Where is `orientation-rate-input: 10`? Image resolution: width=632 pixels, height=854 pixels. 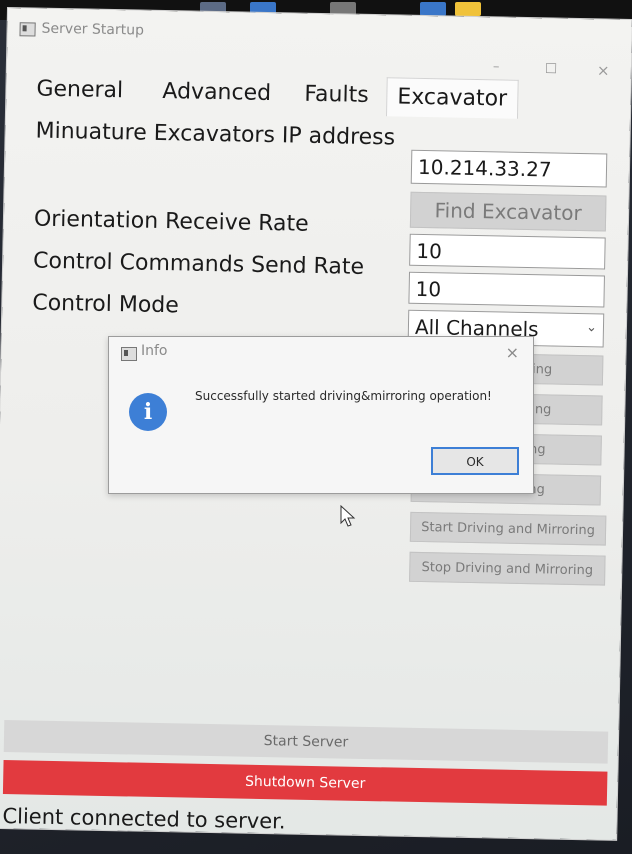
orientation-rate-input: 10 is located at coordinates (507, 251).